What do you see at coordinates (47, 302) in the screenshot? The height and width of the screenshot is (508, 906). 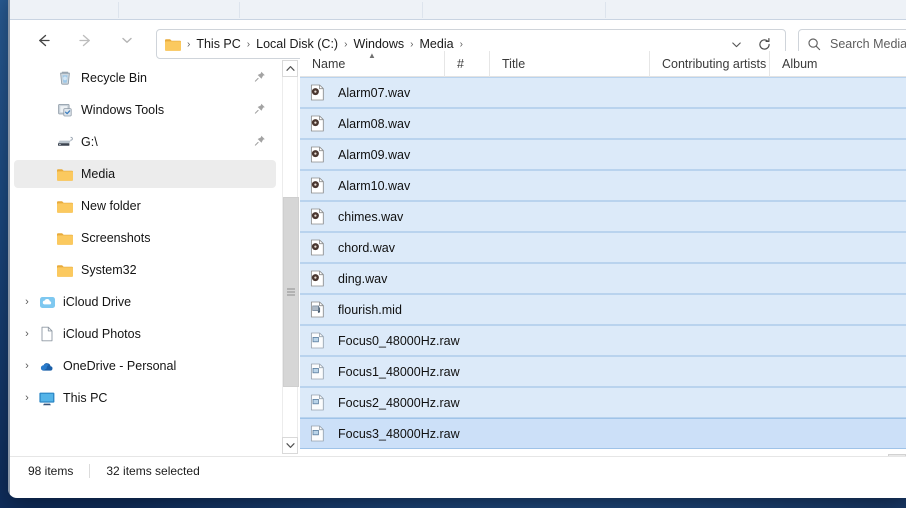 I see `icloud-drive-icon` at bounding box center [47, 302].